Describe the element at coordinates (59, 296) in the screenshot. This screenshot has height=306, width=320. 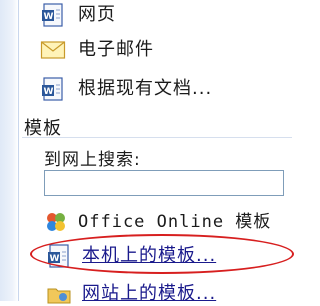
I see `folder-web-icon` at that location.